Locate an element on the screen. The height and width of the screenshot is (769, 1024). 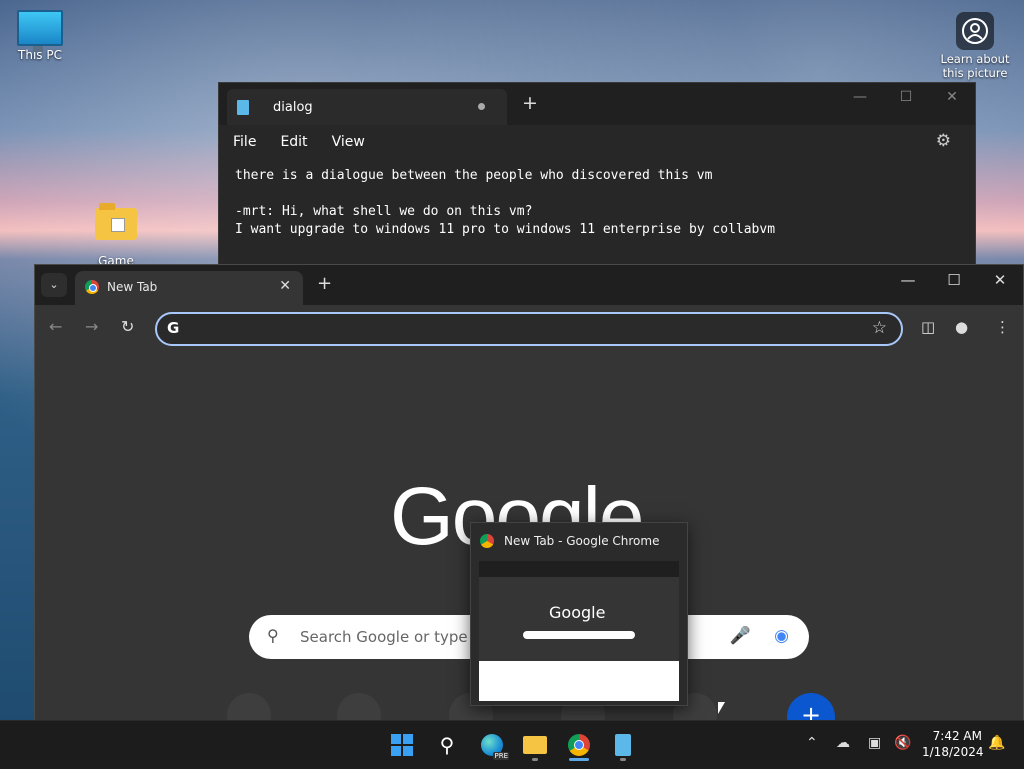
google-g-icon: G is located at coordinates (173, 328).